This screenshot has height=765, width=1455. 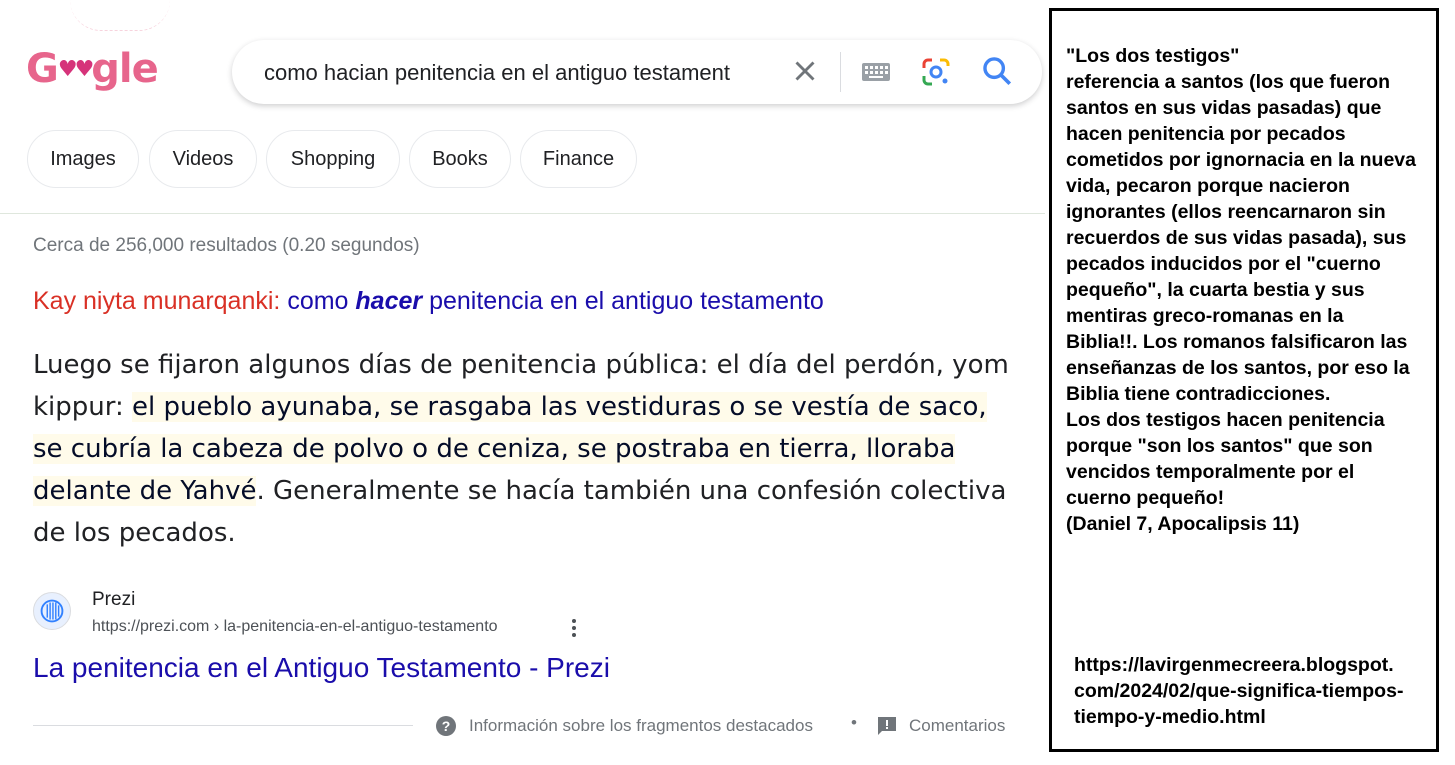 I want to click on footer-divider, so click(x=223, y=725).